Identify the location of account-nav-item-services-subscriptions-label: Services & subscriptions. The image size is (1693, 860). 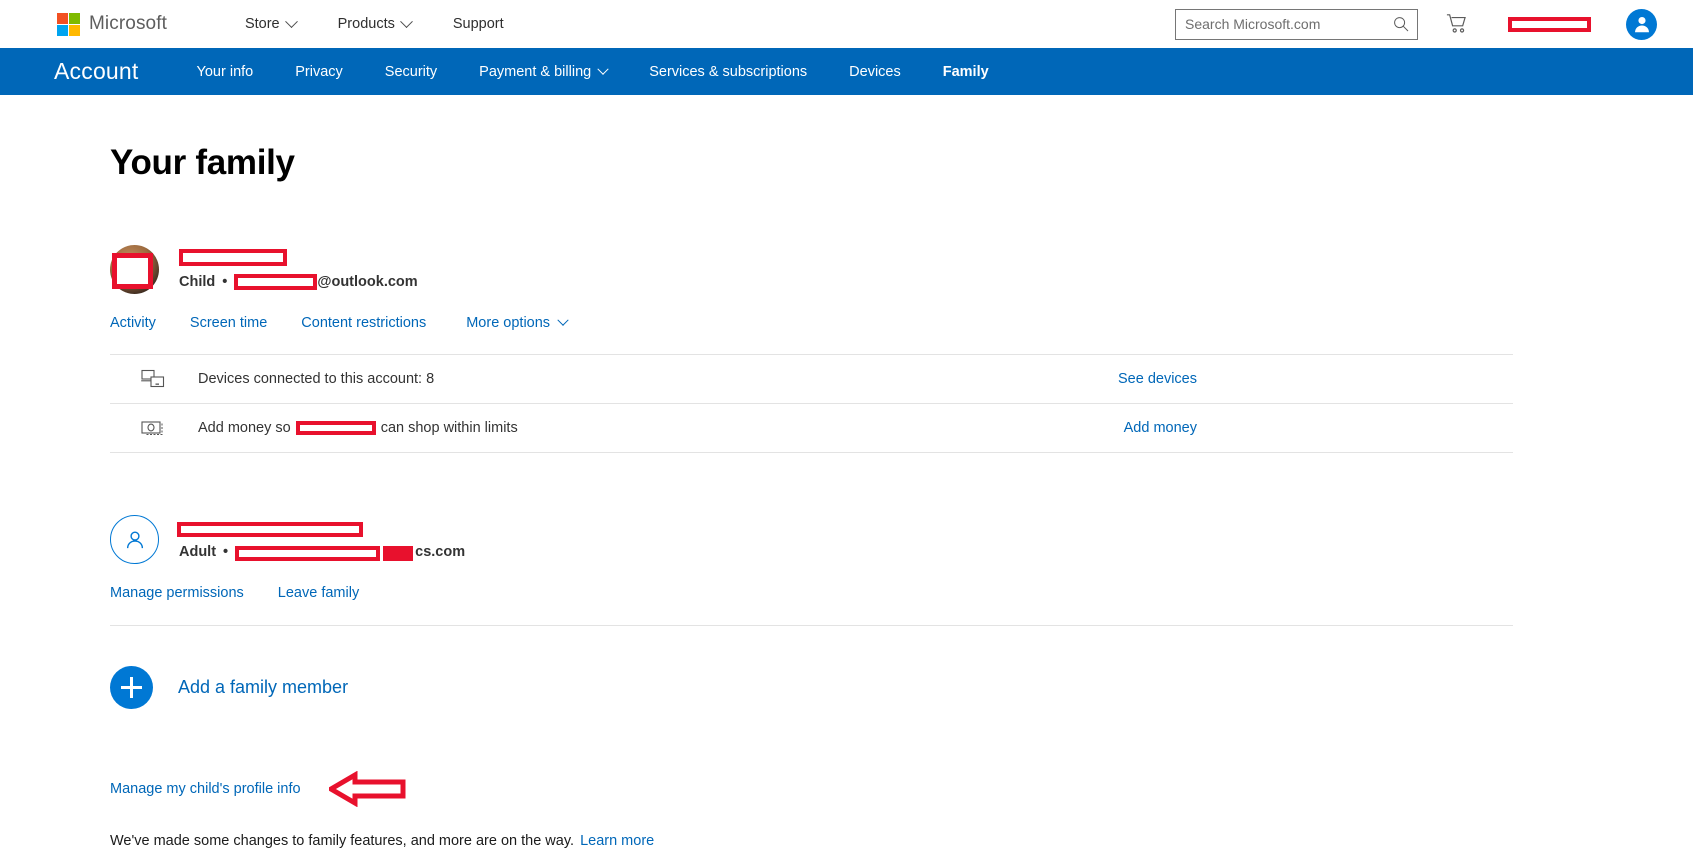
(728, 71).